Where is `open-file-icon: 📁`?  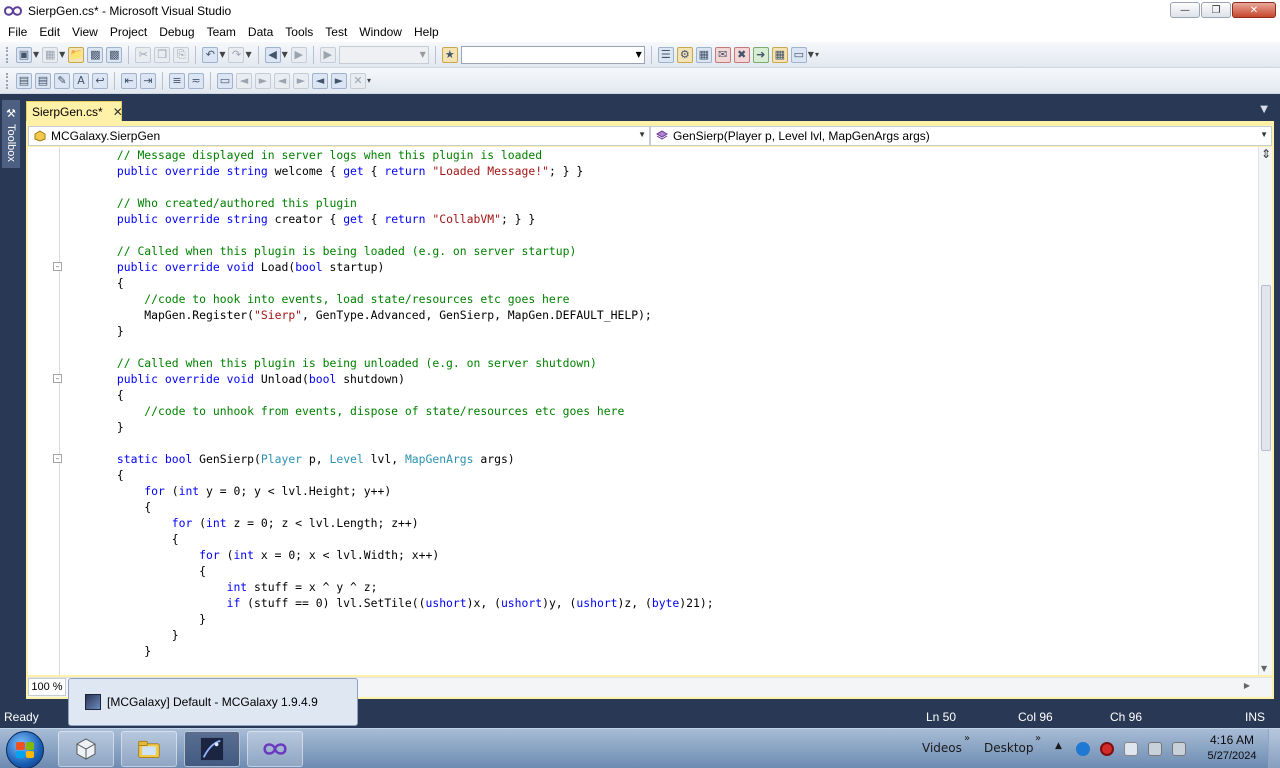
open-file-icon: 📁 is located at coordinates (76, 54).